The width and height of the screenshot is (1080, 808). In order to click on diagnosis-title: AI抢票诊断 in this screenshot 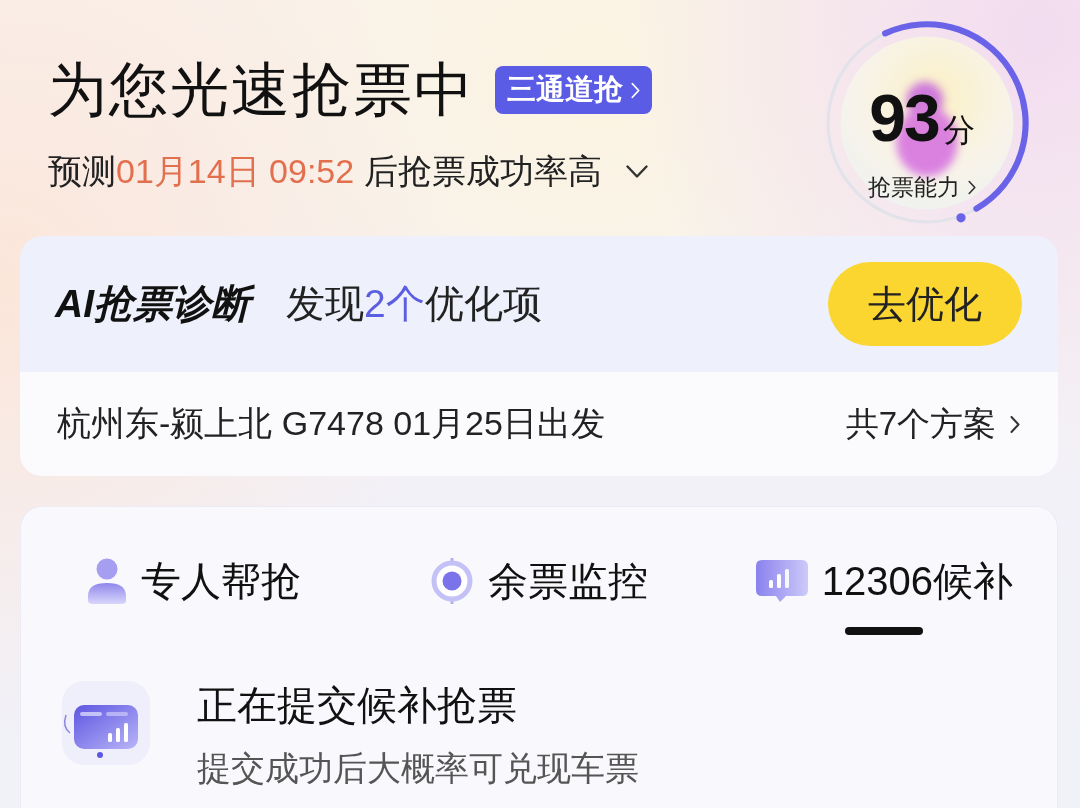, I will do `click(155, 304)`.